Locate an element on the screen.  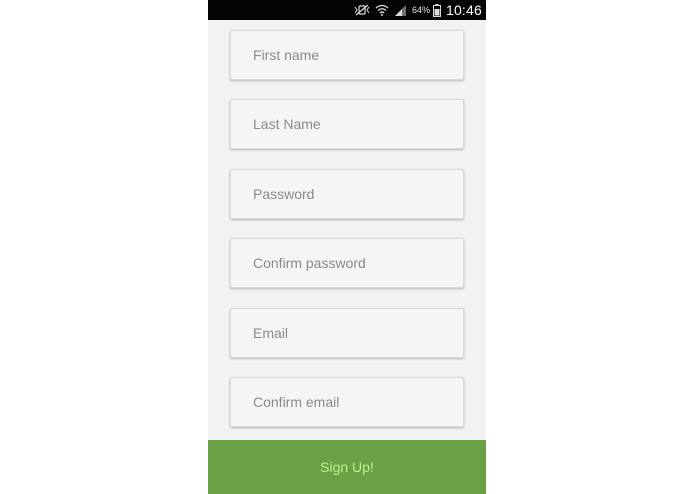
status-icons: 64% 10:46 is located at coordinates (418, 10).